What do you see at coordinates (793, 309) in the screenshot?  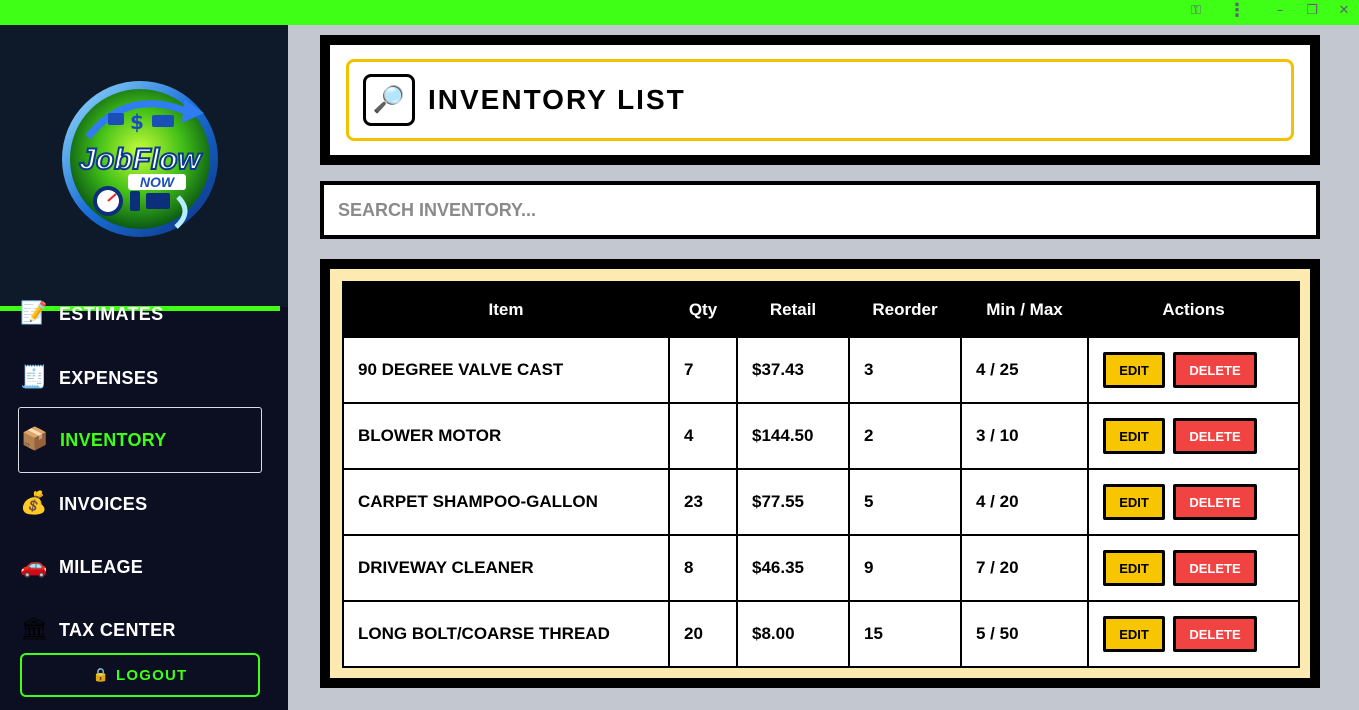 I see `column-header-retail: Retail` at bounding box center [793, 309].